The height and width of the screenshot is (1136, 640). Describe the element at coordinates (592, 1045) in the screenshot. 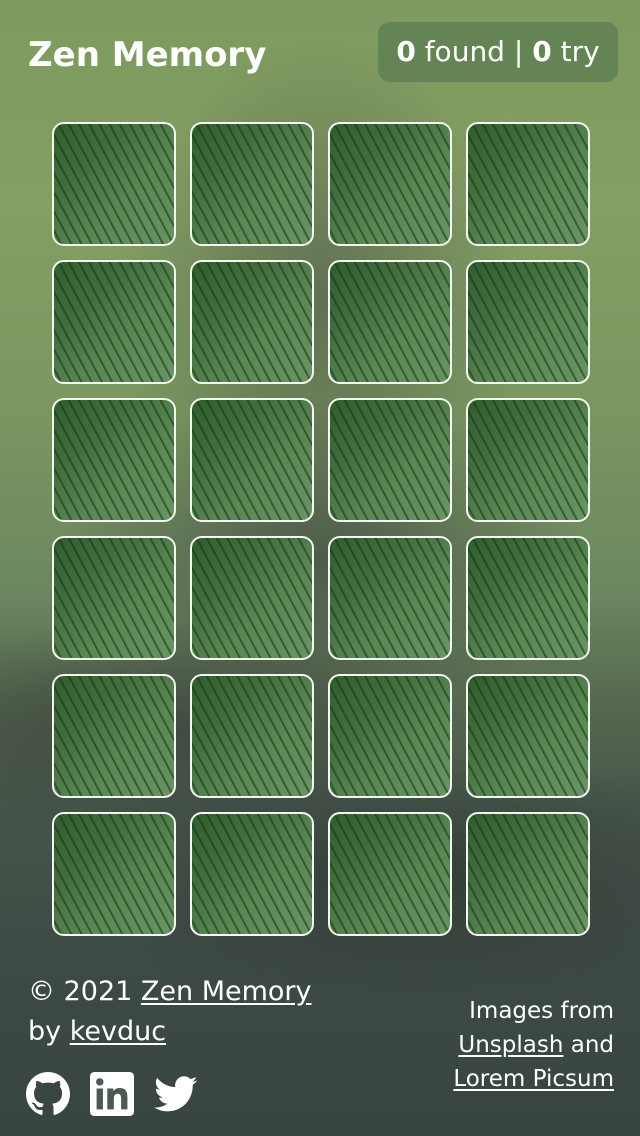

I see `credits-and: and` at that location.